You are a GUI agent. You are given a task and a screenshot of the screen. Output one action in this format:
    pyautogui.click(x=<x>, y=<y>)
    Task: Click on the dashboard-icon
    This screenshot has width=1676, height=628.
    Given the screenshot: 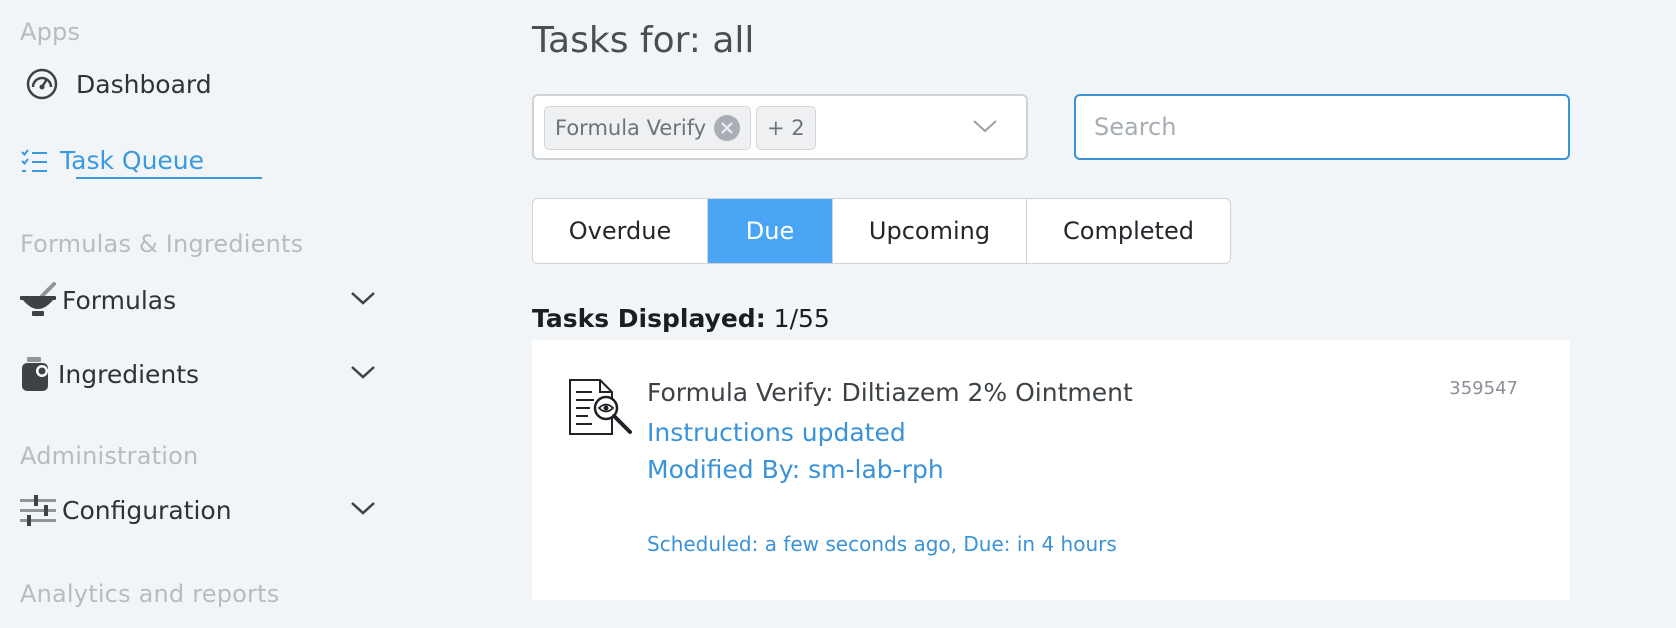 What is the action you would take?
    pyautogui.click(x=42, y=84)
    